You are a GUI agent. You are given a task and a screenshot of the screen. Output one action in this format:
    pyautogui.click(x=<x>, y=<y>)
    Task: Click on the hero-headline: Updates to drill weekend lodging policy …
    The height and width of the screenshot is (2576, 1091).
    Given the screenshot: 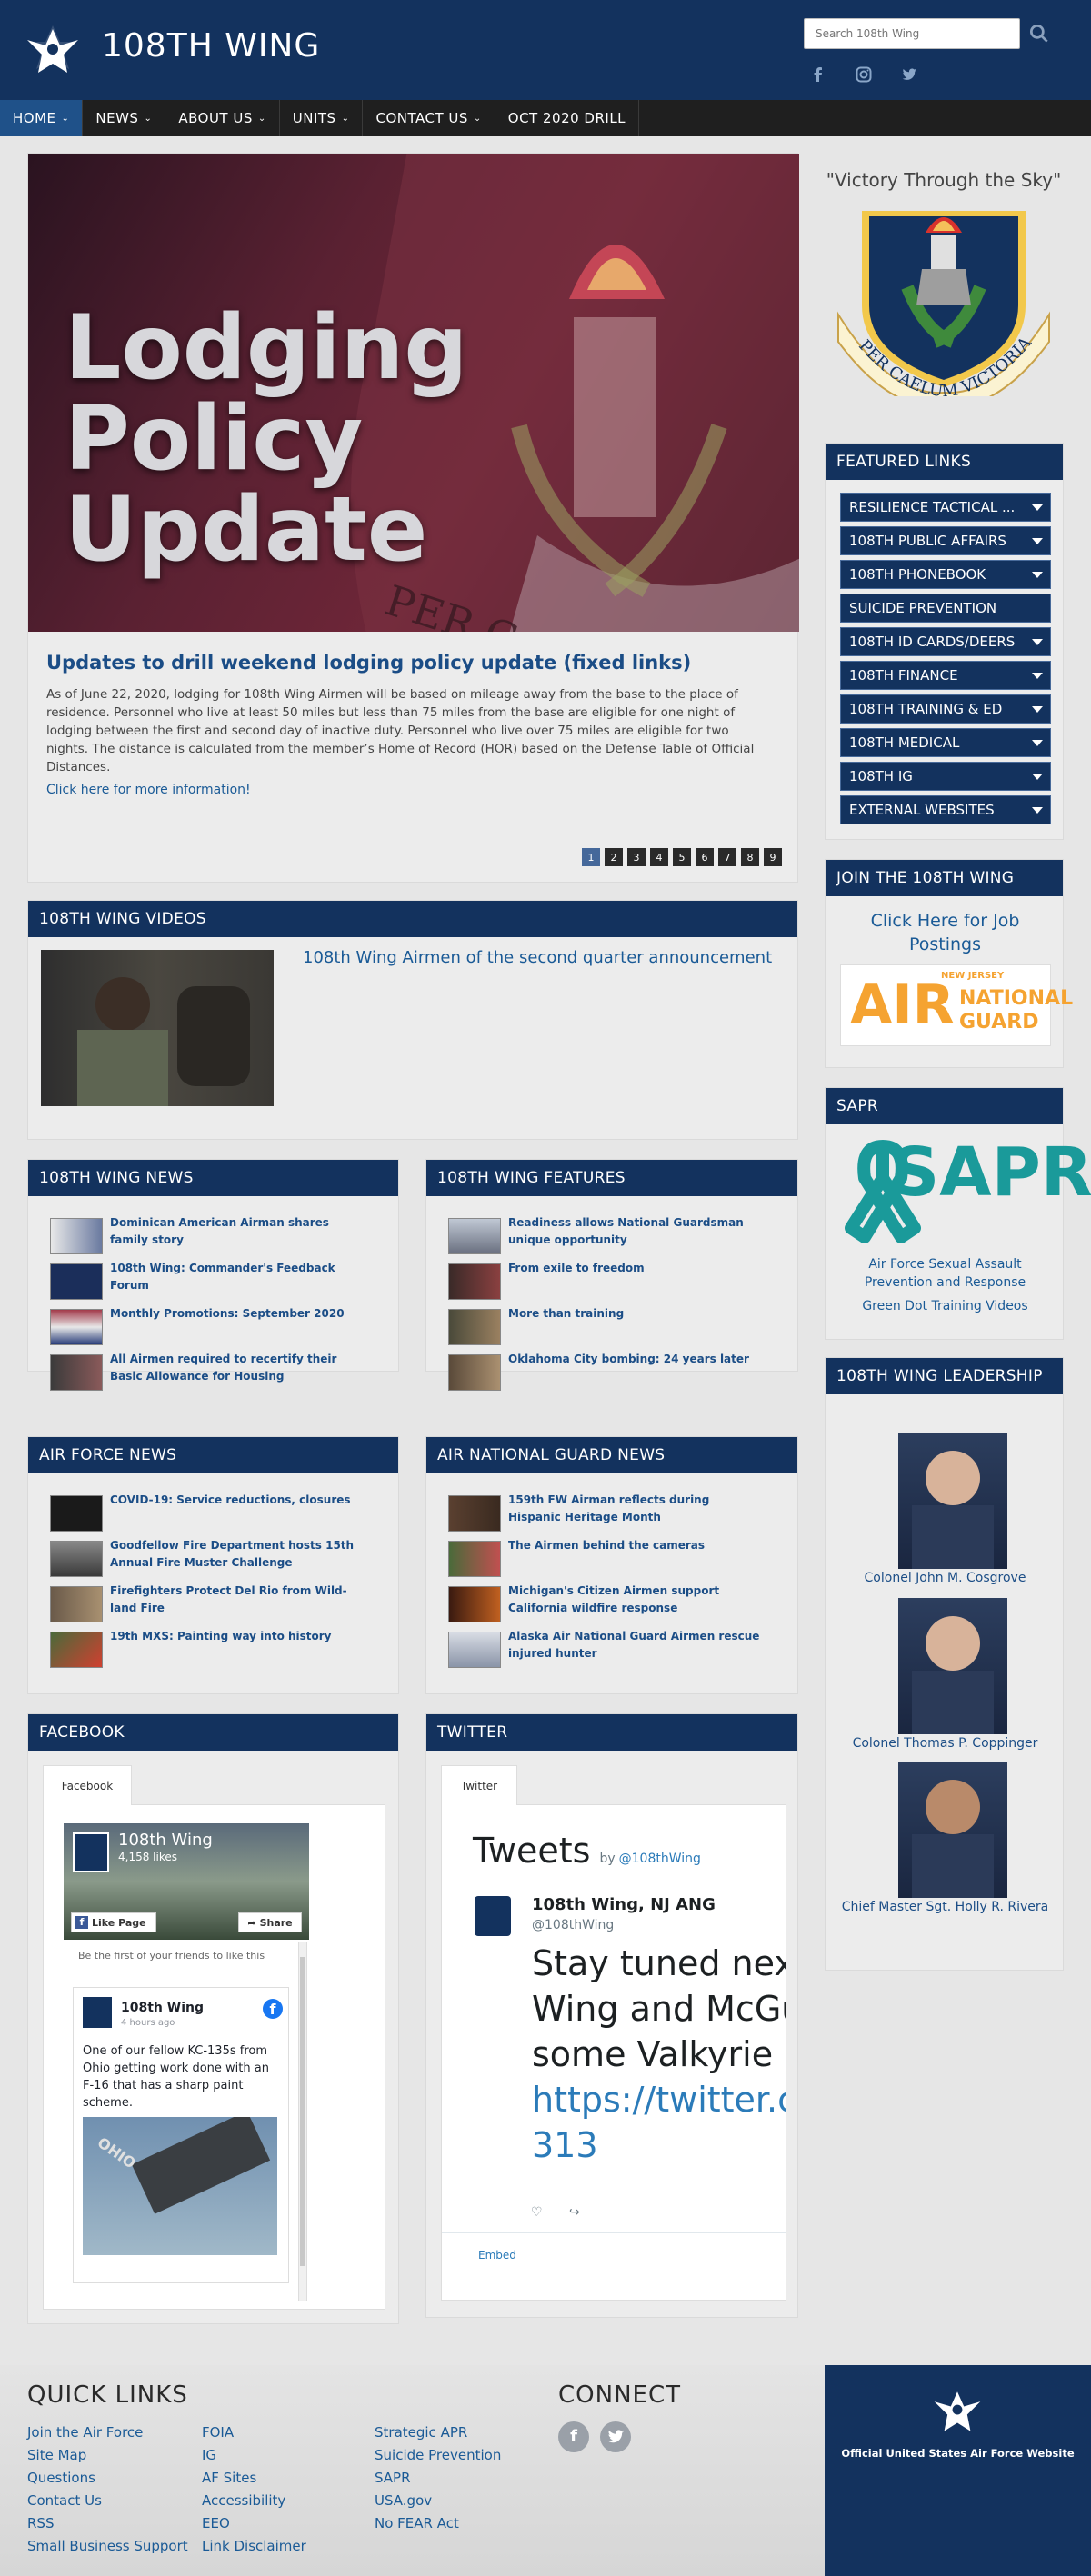 What is the action you would take?
    pyautogui.click(x=368, y=663)
    